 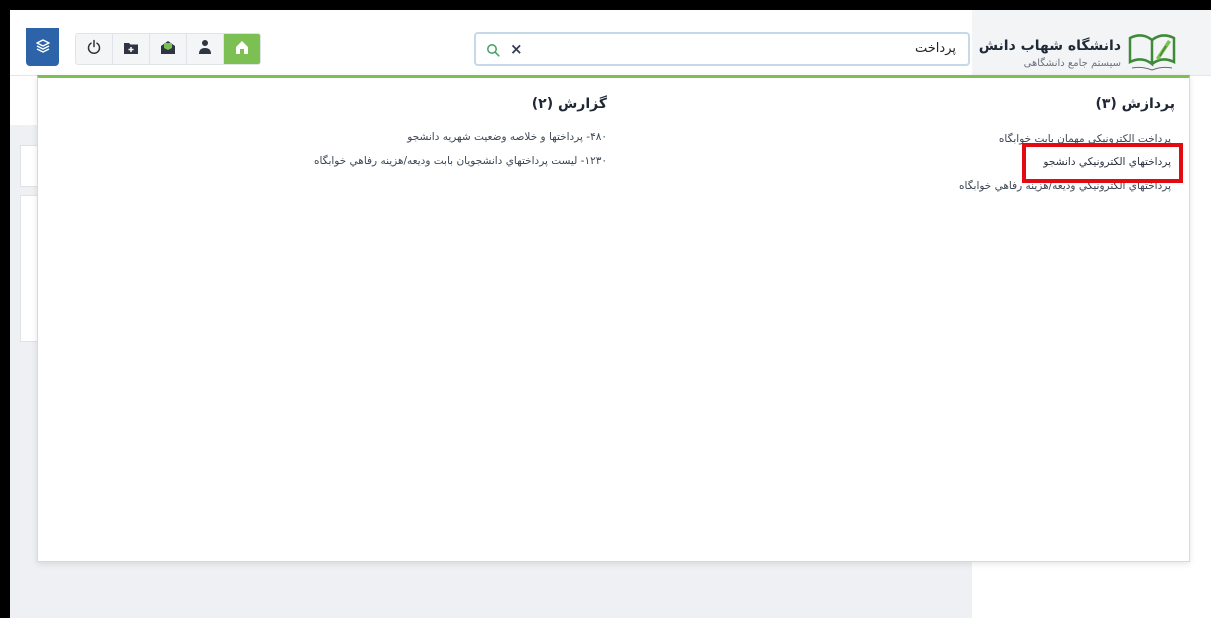 What do you see at coordinates (1102, 163) in the screenshot?
I see `highlight-box` at bounding box center [1102, 163].